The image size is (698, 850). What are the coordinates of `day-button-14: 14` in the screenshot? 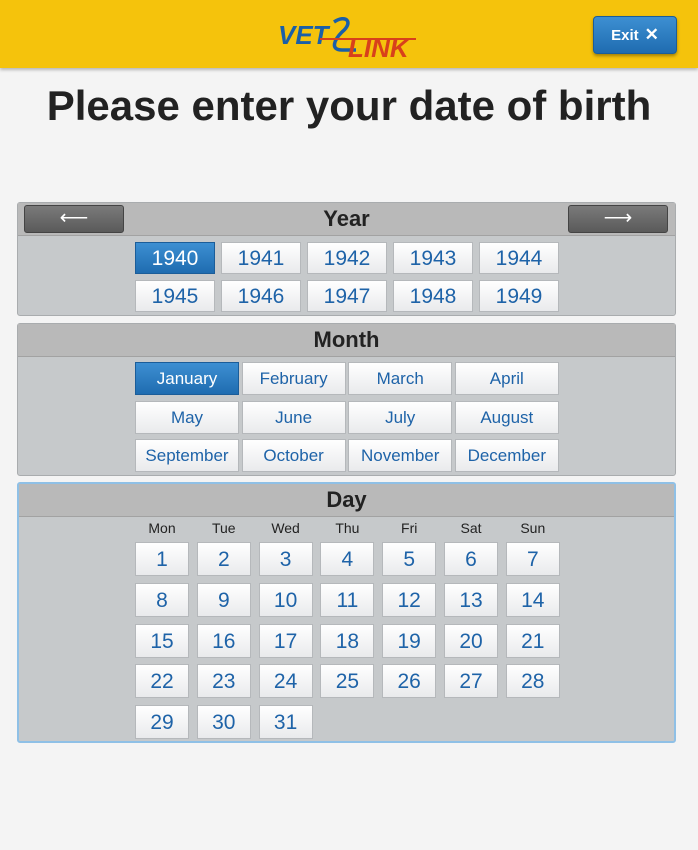 It's located at (532, 599).